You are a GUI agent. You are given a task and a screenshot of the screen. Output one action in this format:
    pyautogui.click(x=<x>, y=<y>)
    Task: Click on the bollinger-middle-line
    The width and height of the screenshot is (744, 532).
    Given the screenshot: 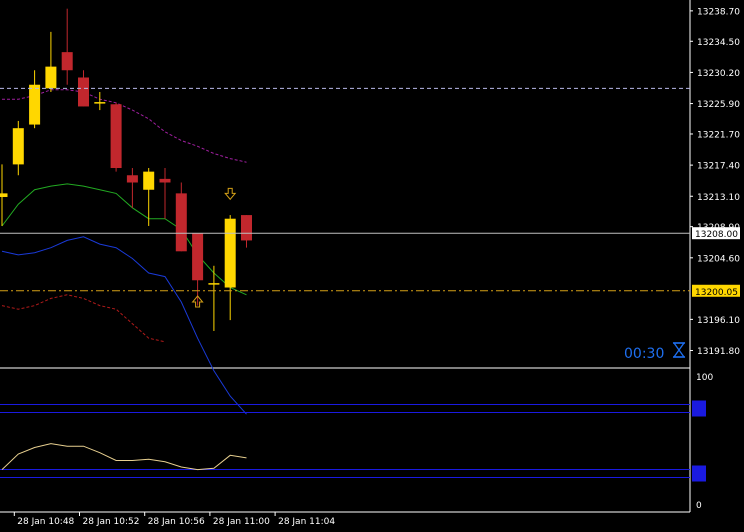 What is the action you would take?
    pyautogui.click(x=124, y=239)
    